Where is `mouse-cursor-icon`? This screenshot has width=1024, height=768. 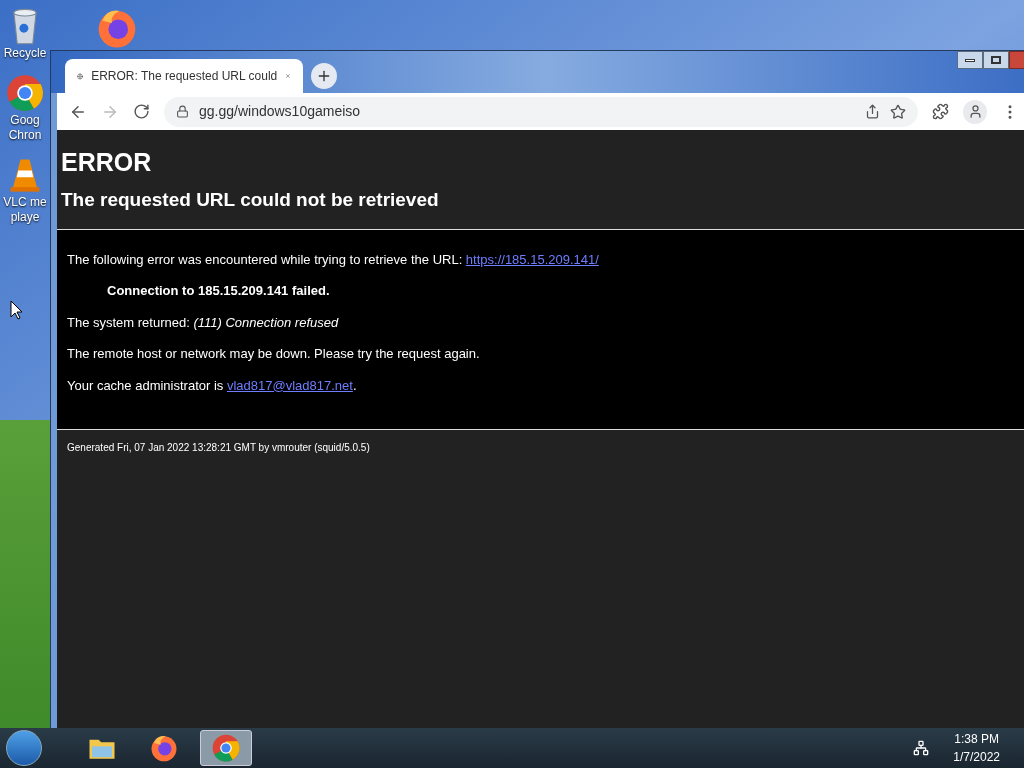
mouse-cursor-icon is located at coordinates (17, 310).